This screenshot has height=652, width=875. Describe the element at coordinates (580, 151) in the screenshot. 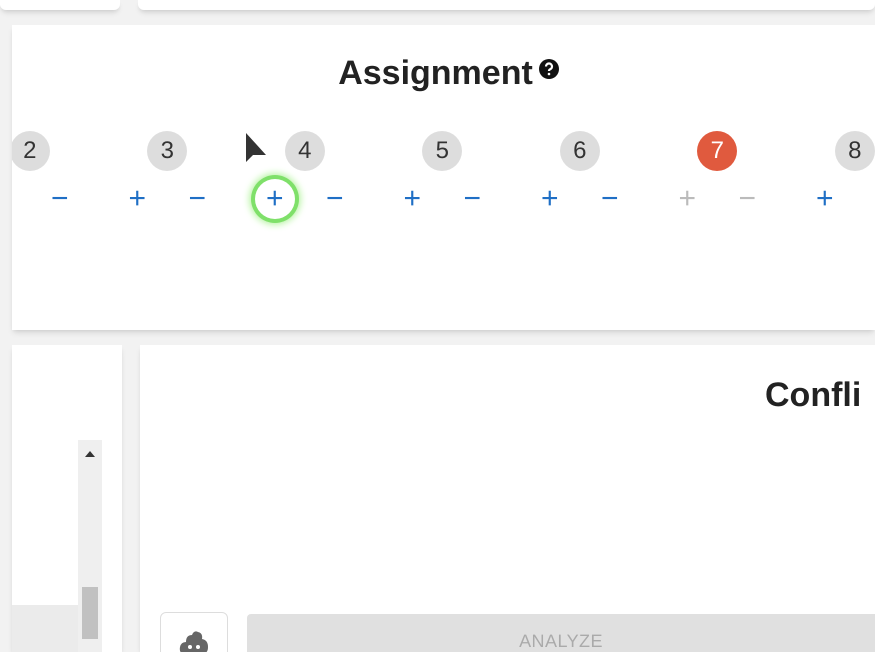

I see `variable-badge: 6` at that location.